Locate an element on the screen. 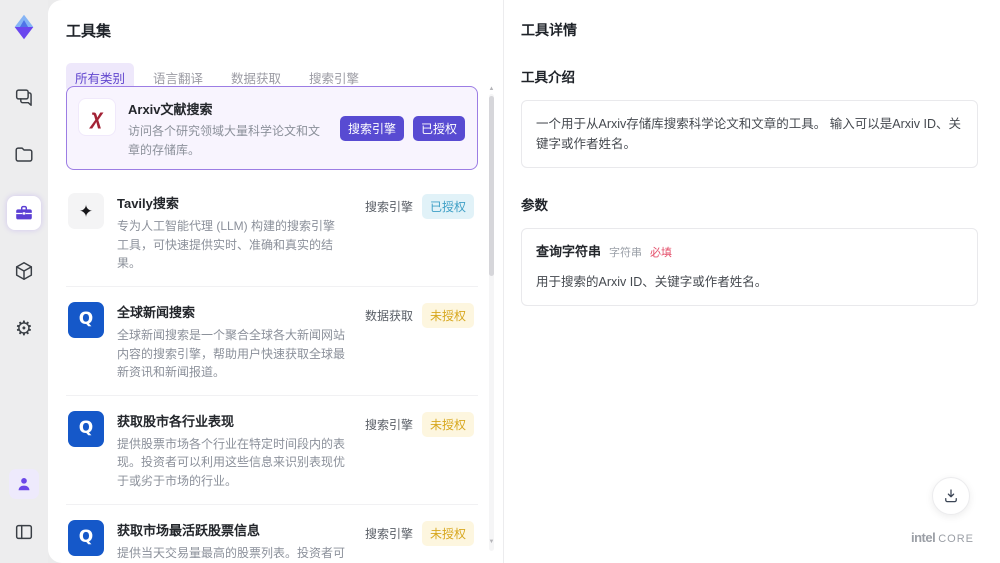 Image resolution: width=1000 pixels, height=563 pixels. tool-name: Arxiv文献搜索 is located at coordinates (170, 109).